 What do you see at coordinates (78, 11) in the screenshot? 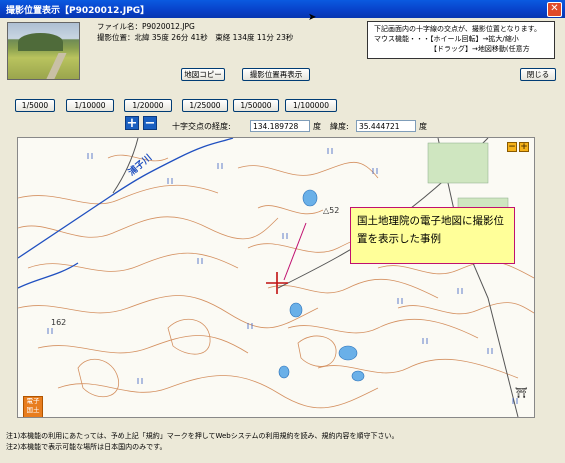
I see `window-title: 撮影位置表示【P9020012.JPG】` at bounding box center [78, 11].